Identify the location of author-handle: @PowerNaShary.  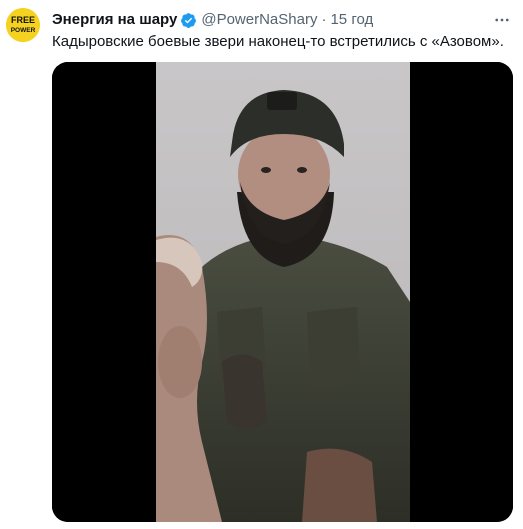
(259, 20).